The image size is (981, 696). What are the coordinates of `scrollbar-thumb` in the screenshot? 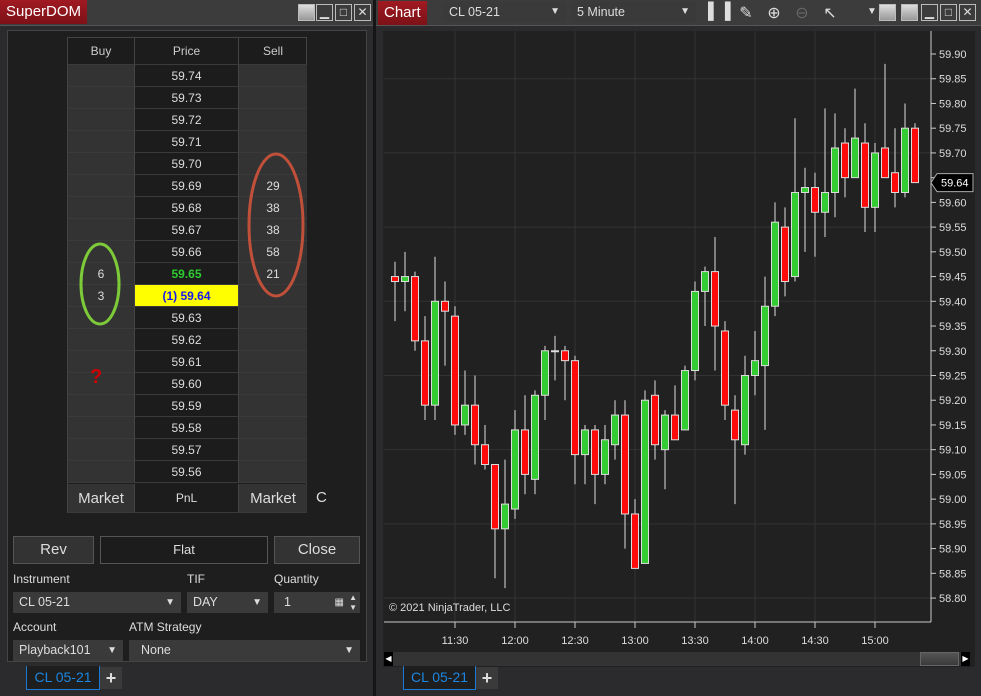 It's located at (939, 659).